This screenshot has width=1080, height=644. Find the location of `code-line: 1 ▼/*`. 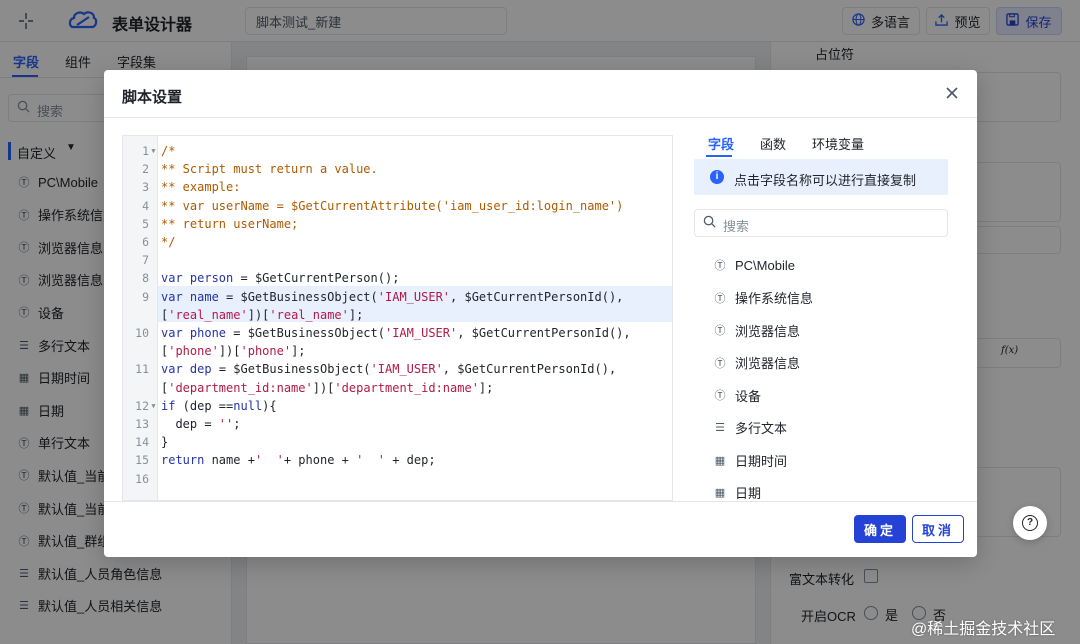

code-line: 1 ▼/* is located at coordinates (397, 151).